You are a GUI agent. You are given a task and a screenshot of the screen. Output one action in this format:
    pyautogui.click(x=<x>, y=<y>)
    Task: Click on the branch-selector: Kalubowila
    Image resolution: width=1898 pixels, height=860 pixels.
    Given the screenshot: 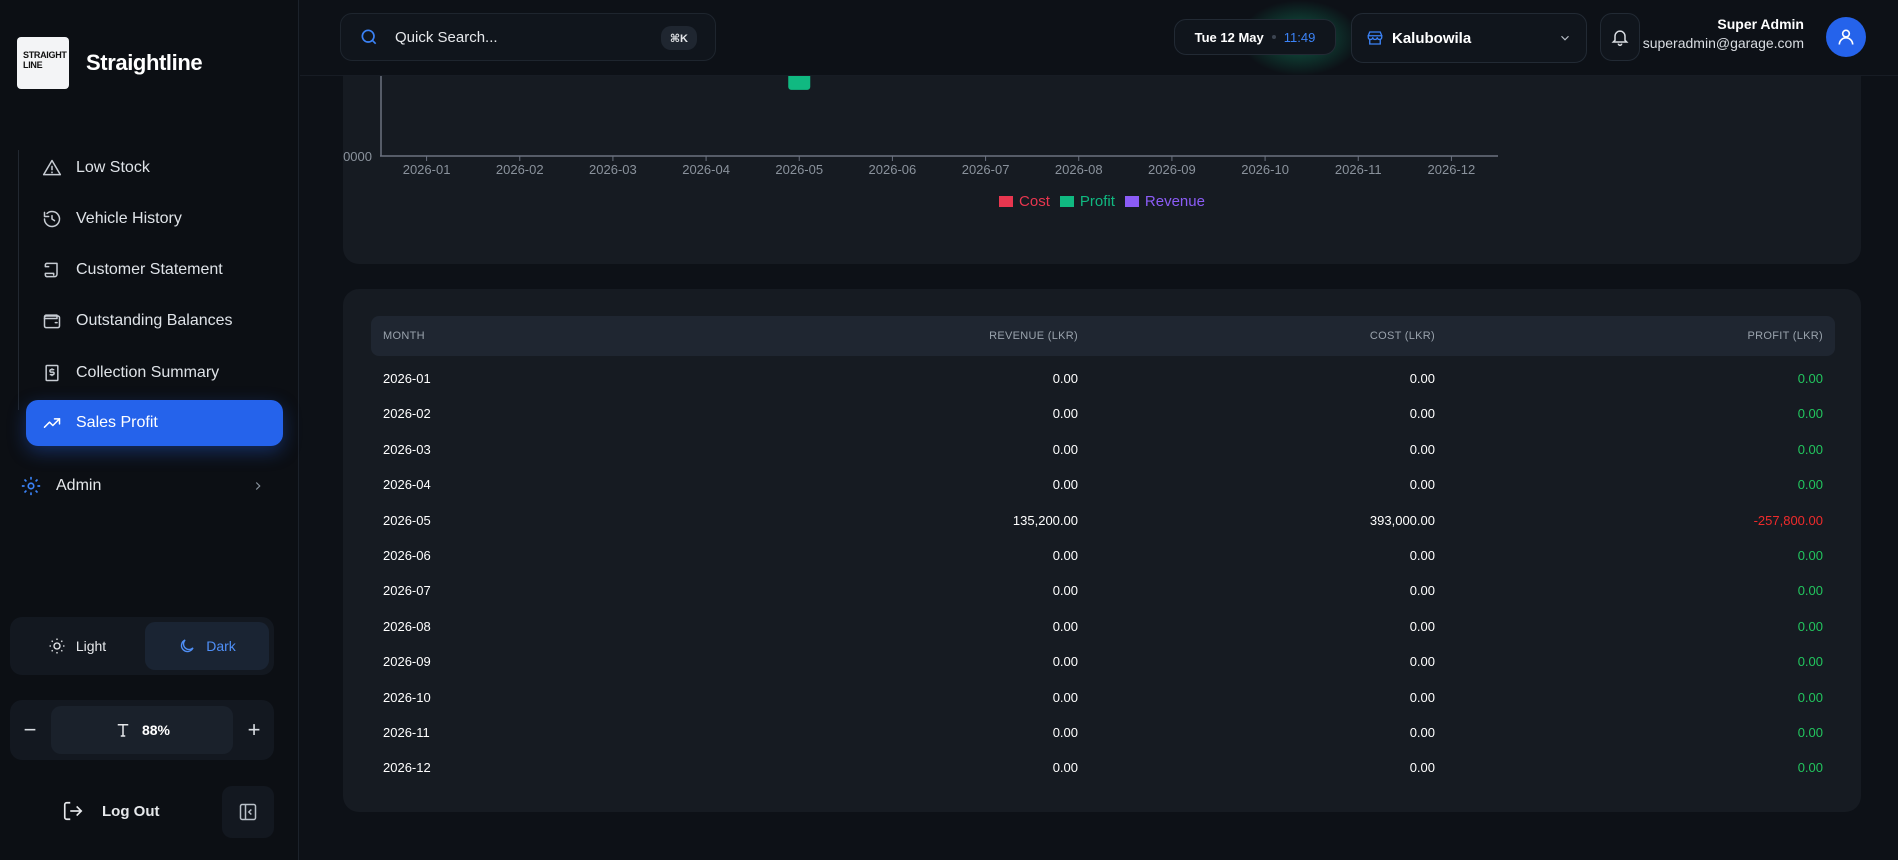 What is the action you would take?
    pyautogui.click(x=1469, y=38)
    